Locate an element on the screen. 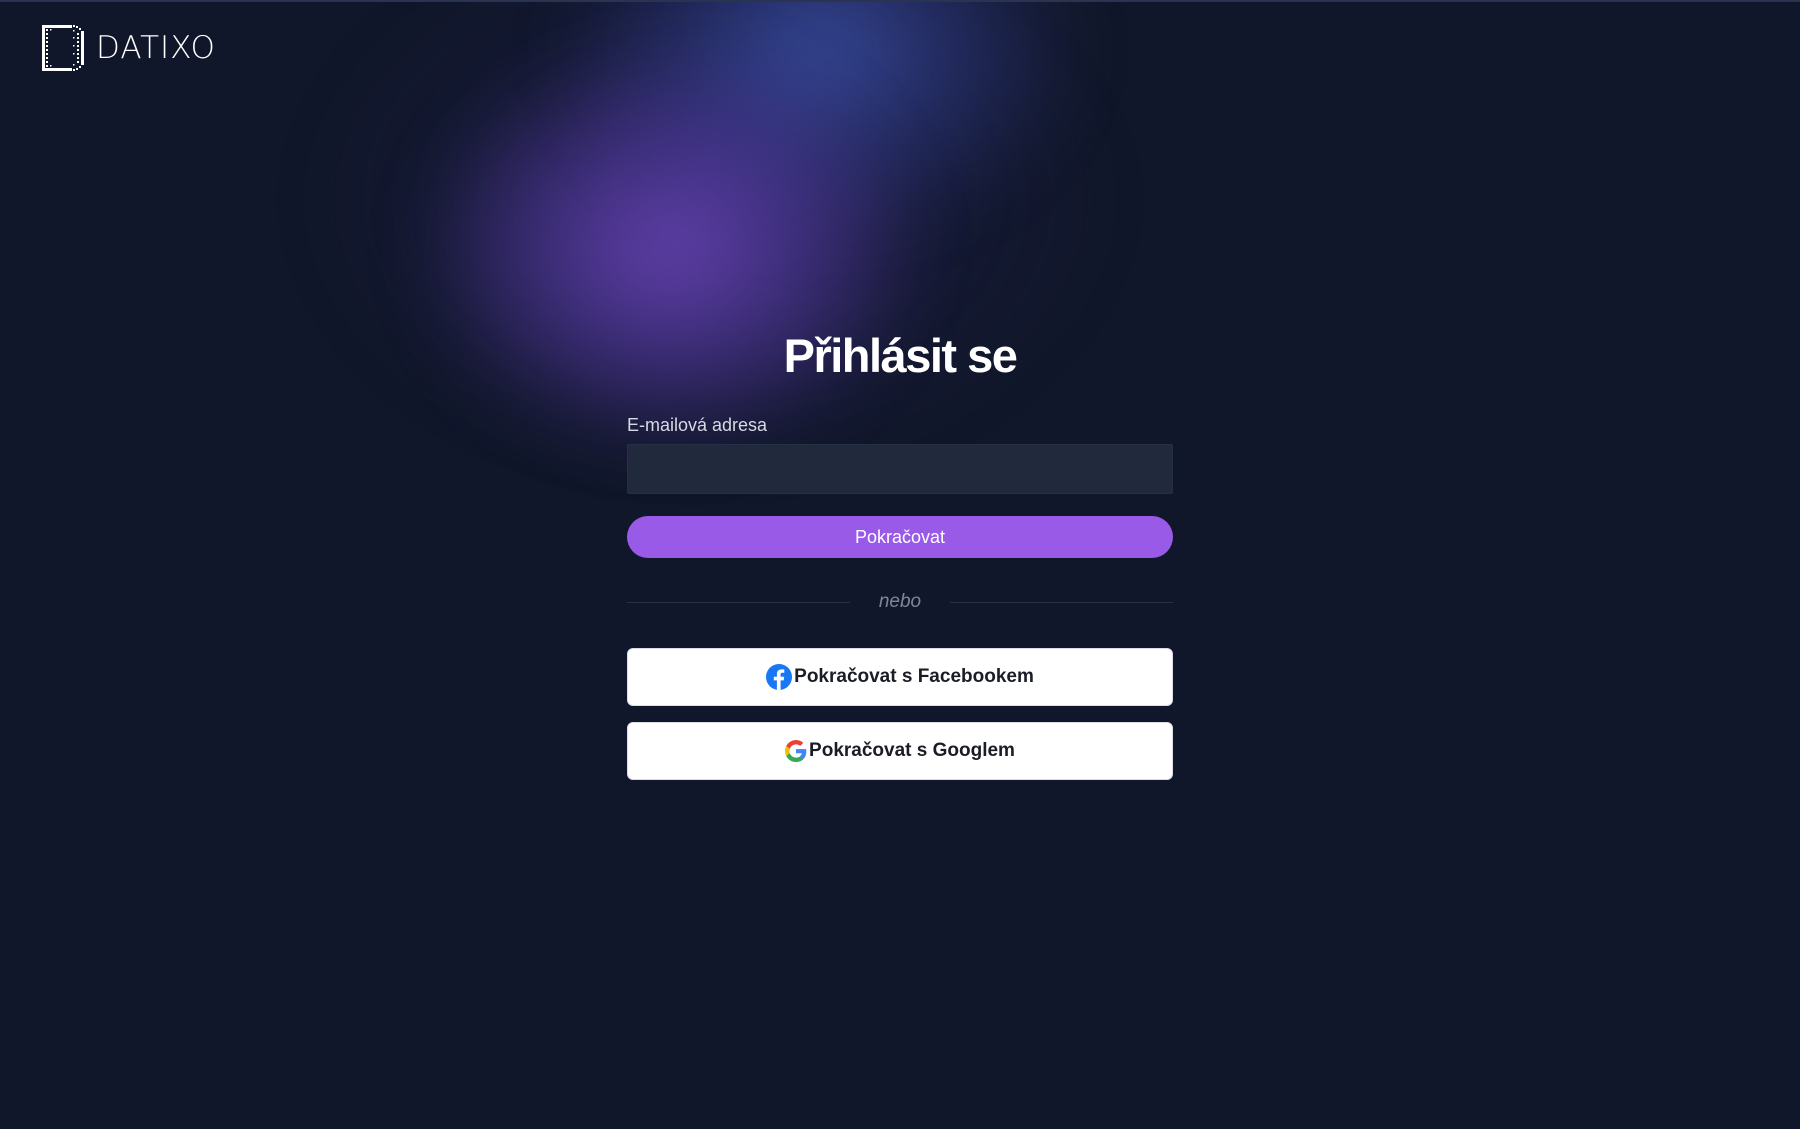 This screenshot has height=1129, width=1800. divider-line-left is located at coordinates (738, 602).